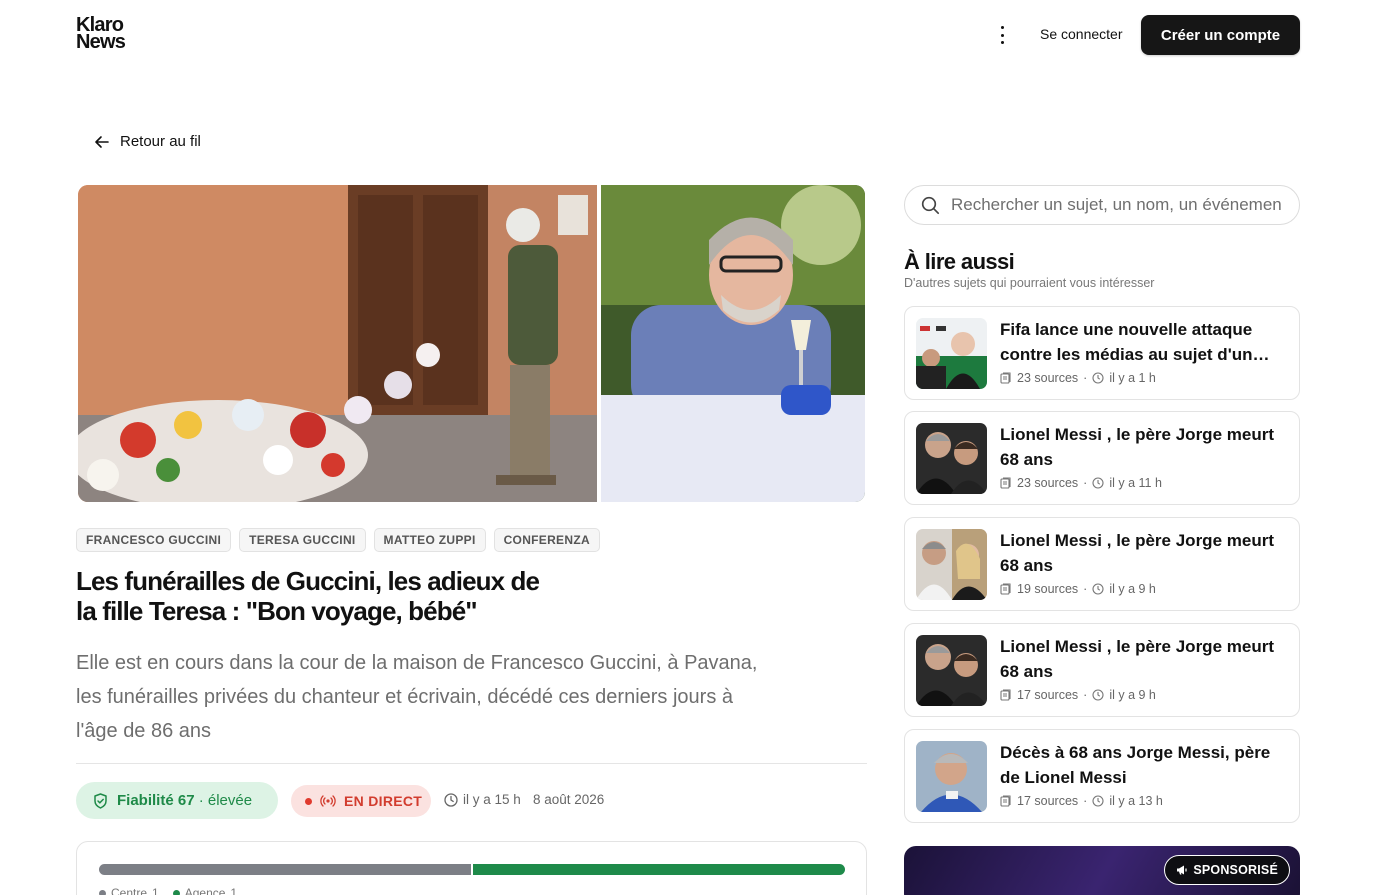 The height and width of the screenshot is (895, 1386). I want to click on sponsored-banner: SPONSORISÉ, so click(1102, 870).